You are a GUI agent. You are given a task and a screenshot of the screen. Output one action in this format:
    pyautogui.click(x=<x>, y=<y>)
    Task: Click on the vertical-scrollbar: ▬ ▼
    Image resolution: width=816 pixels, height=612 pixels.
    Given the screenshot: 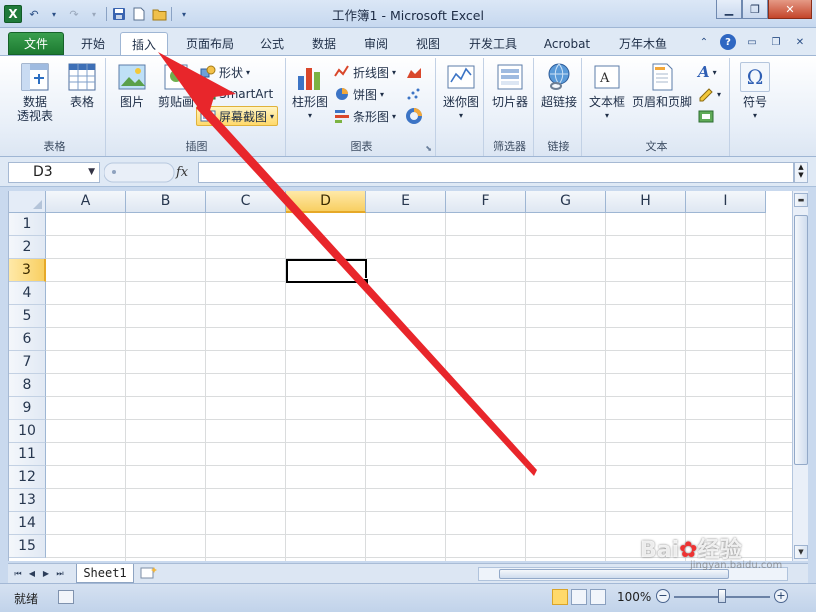 What is the action you would take?
    pyautogui.click(x=800, y=376)
    